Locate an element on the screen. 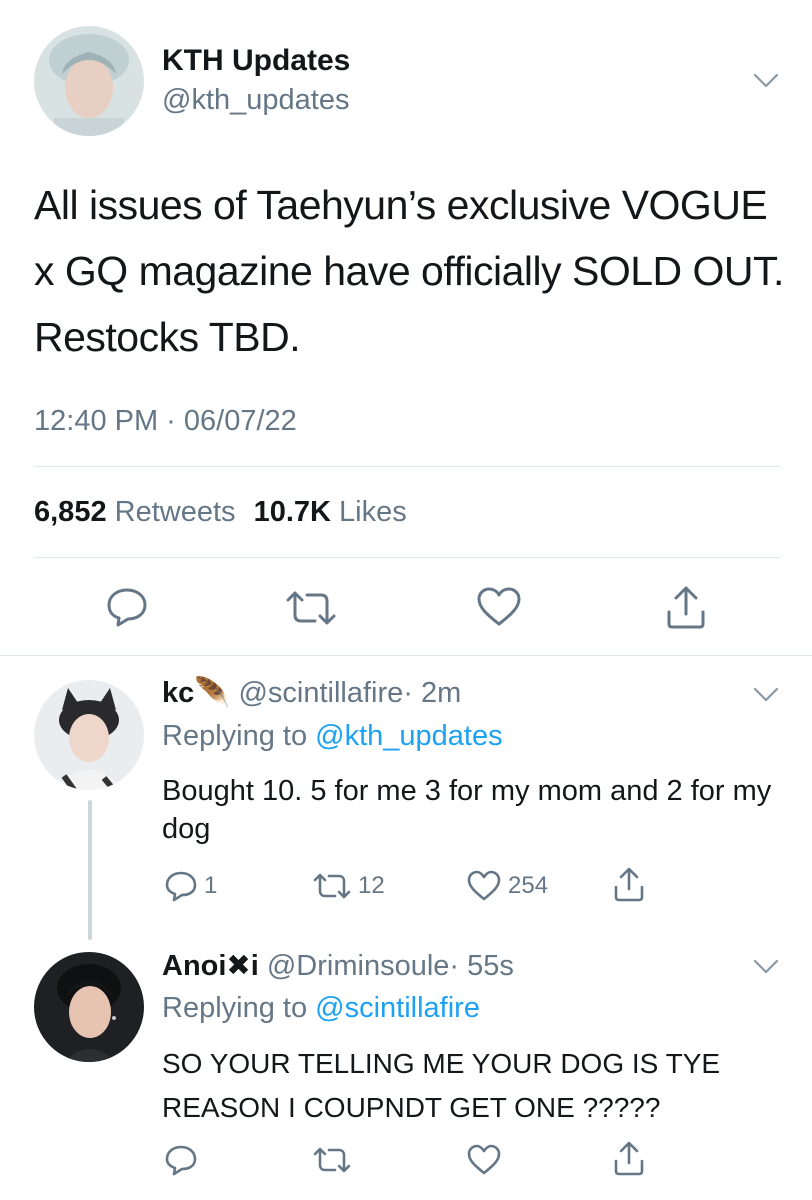 The height and width of the screenshot is (1200, 812). replying-to: Replying to @scintillafire is located at coordinates (321, 1008).